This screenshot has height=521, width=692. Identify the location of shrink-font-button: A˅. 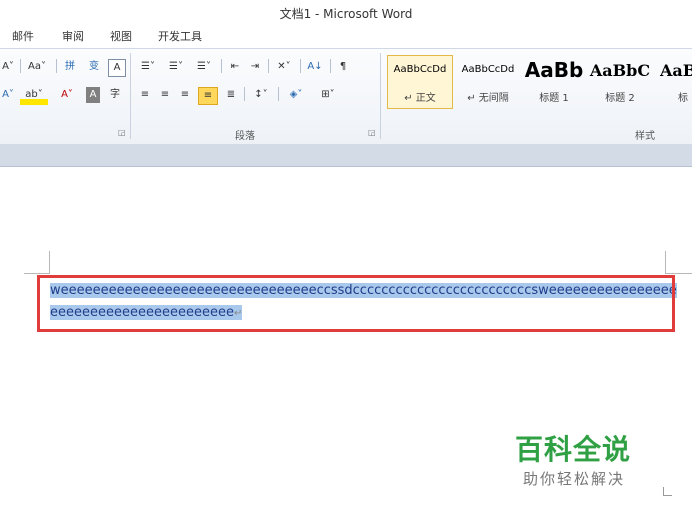
(8, 67).